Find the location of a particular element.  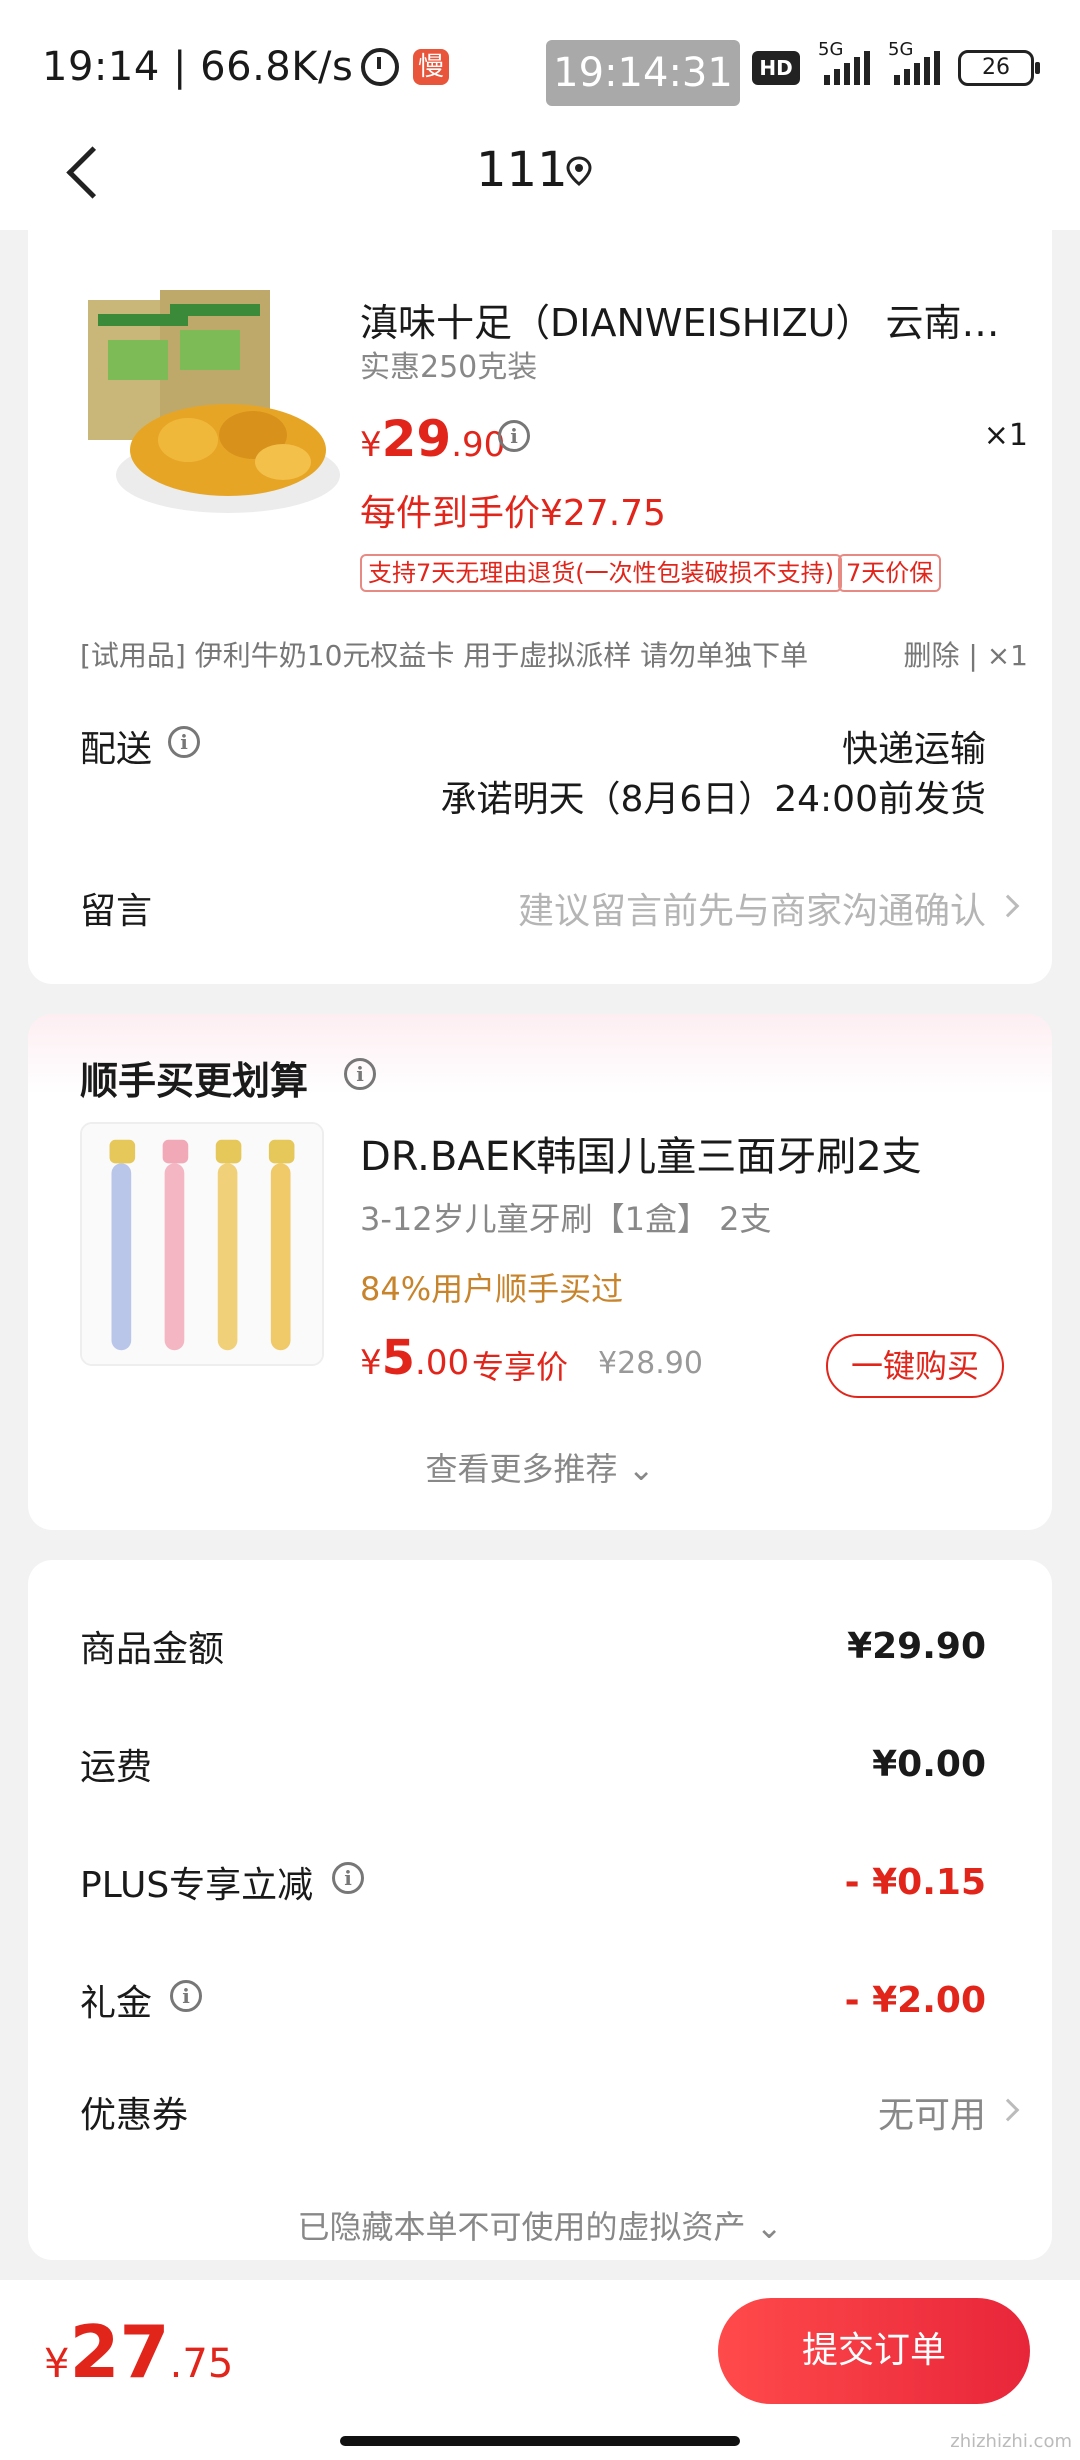

product-image is located at coordinates (213, 405).